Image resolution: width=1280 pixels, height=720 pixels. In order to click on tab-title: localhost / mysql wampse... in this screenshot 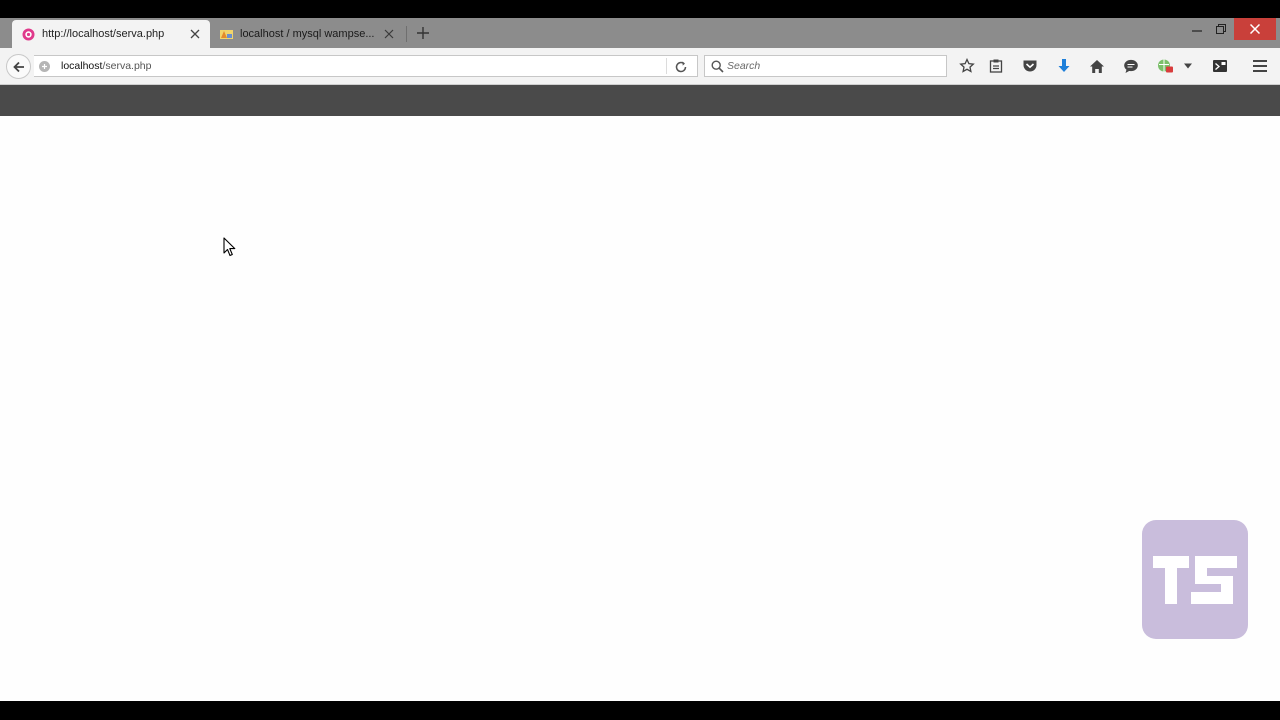, I will do `click(307, 34)`.